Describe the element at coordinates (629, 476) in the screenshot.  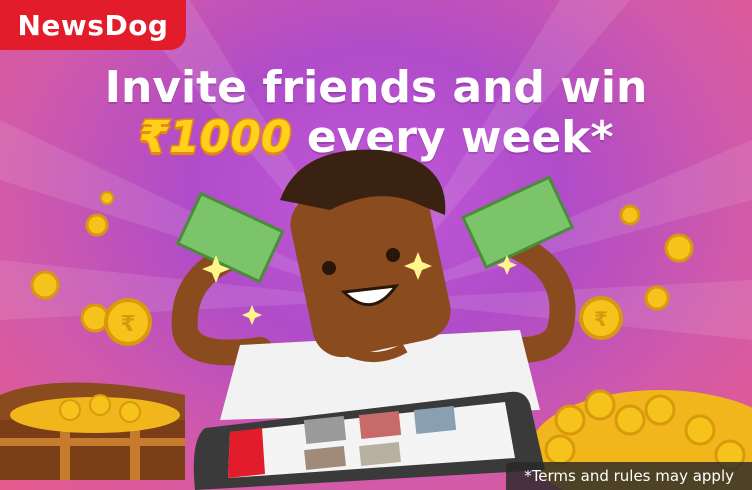
I see `terms-disclaimer: *Terms and rules may apply` at that location.